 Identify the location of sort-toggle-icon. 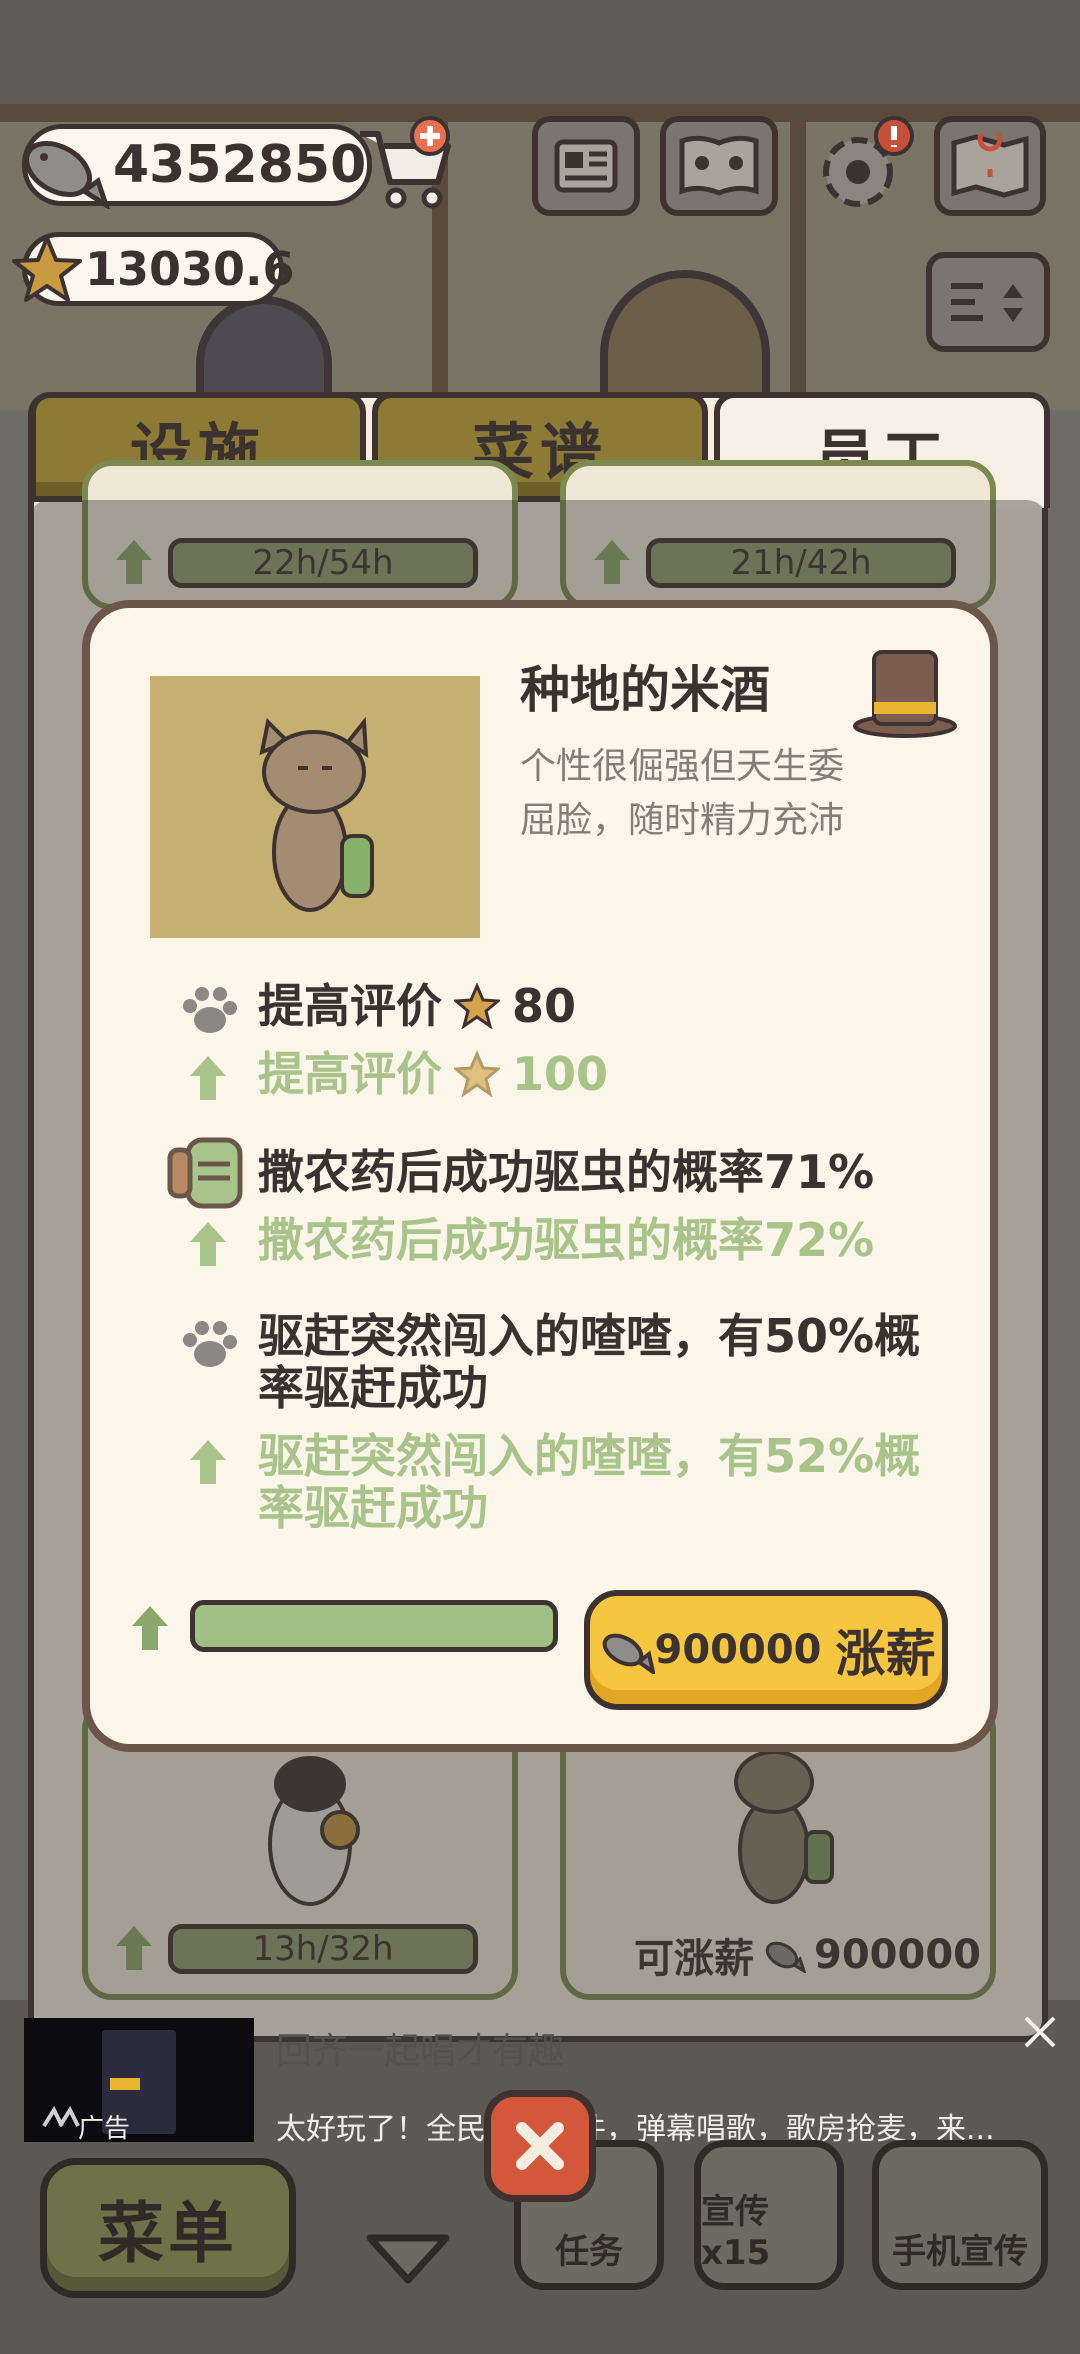
(987, 302).